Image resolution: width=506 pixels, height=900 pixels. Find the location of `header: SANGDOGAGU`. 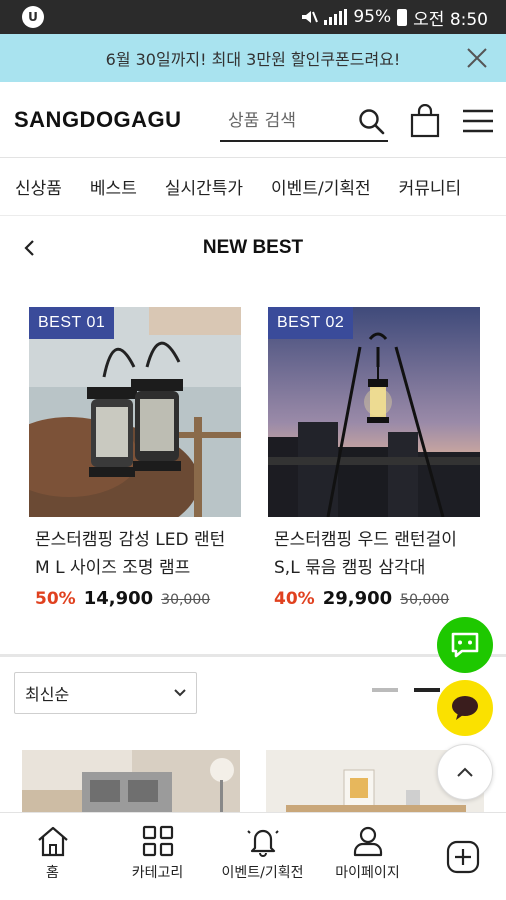

header: SANGDOGAGU is located at coordinates (253, 120).